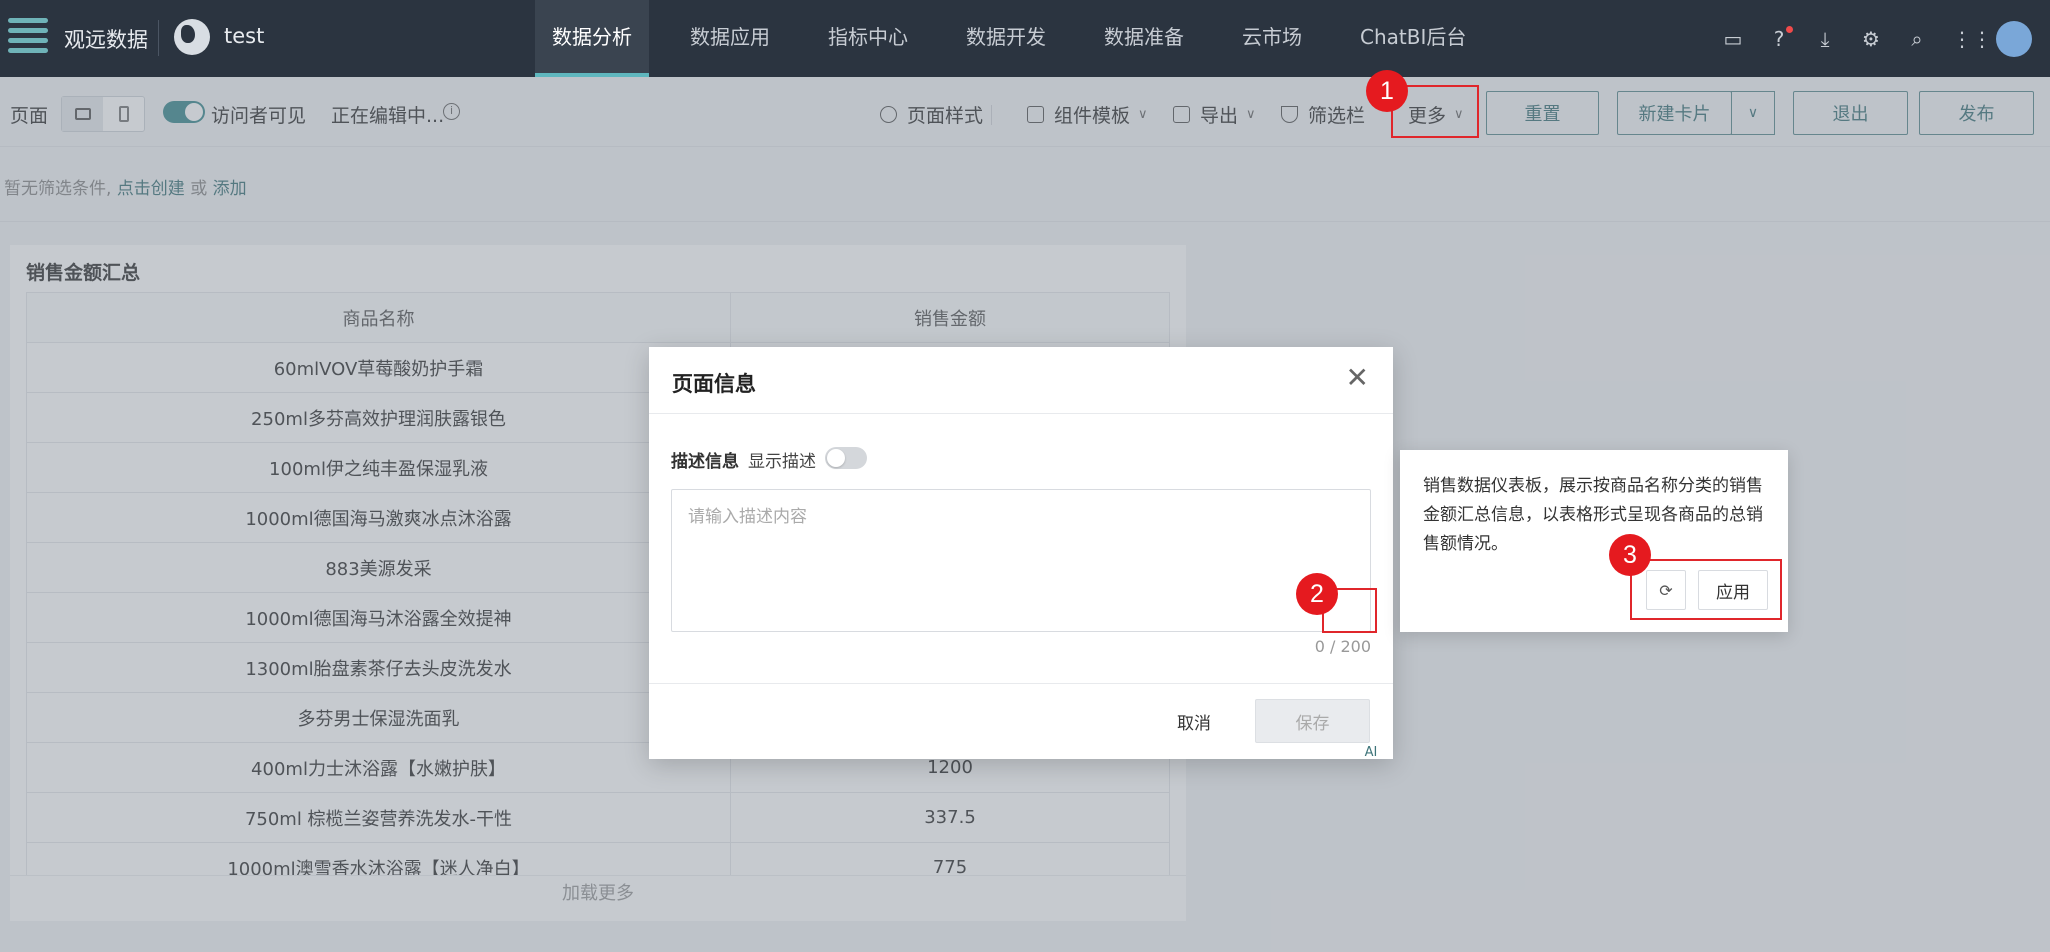 The width and height of the screenshot is (2050, 952). Describe the element at coordinates (1413, 38) in the screenshot. I see `nav-tab-chatbi-admin: ChatBI后台` at that location.